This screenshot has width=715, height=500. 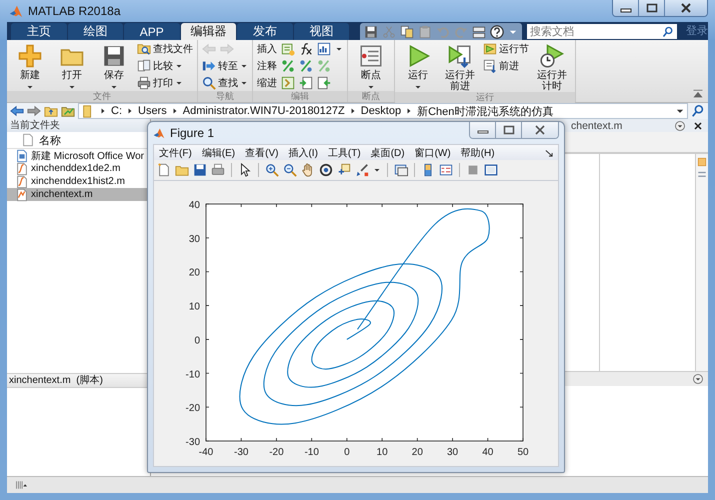 I want to click on function-icon, so click(x=306, y=49).